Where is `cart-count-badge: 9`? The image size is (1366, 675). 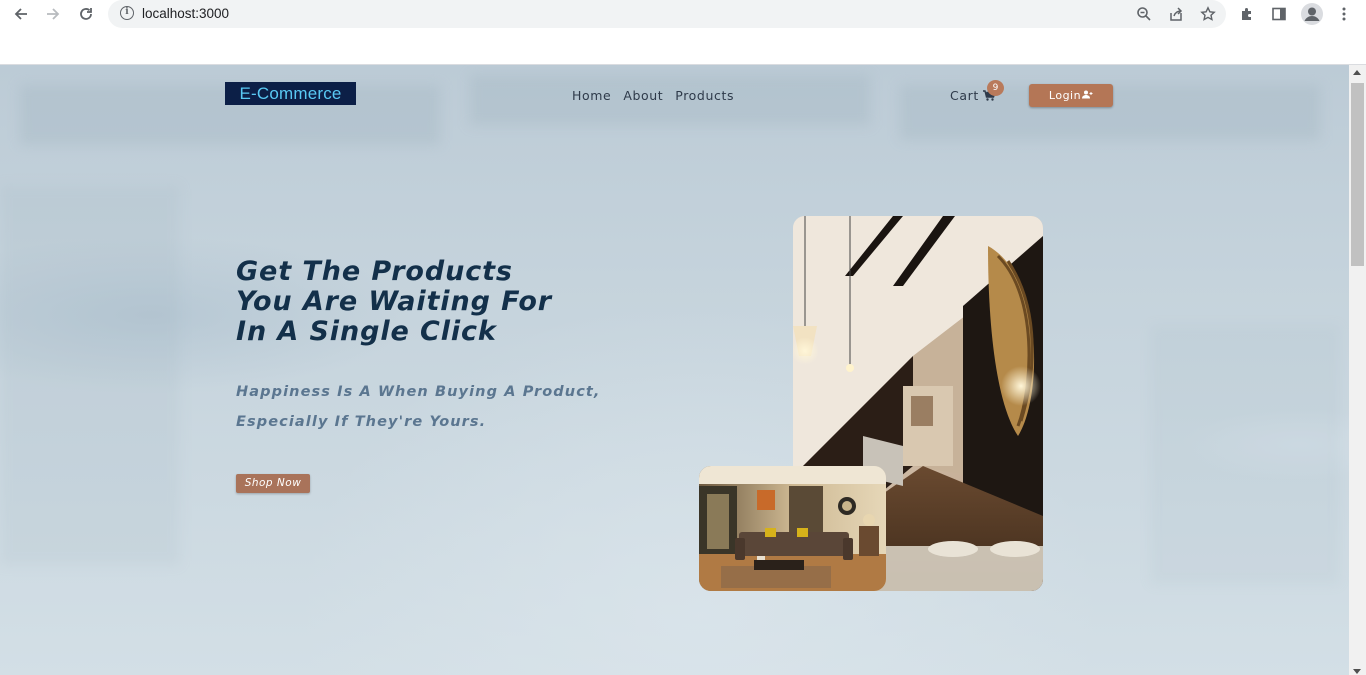 cart-count-badge: 9 is located at coordinates (995, 88).